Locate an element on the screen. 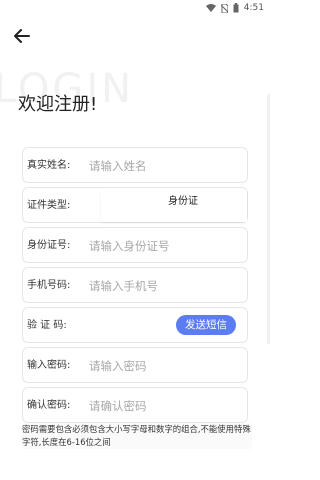 The image size is (320, 480). confirm-password-input: 请确认密码 is located at coordinates (118, 406).